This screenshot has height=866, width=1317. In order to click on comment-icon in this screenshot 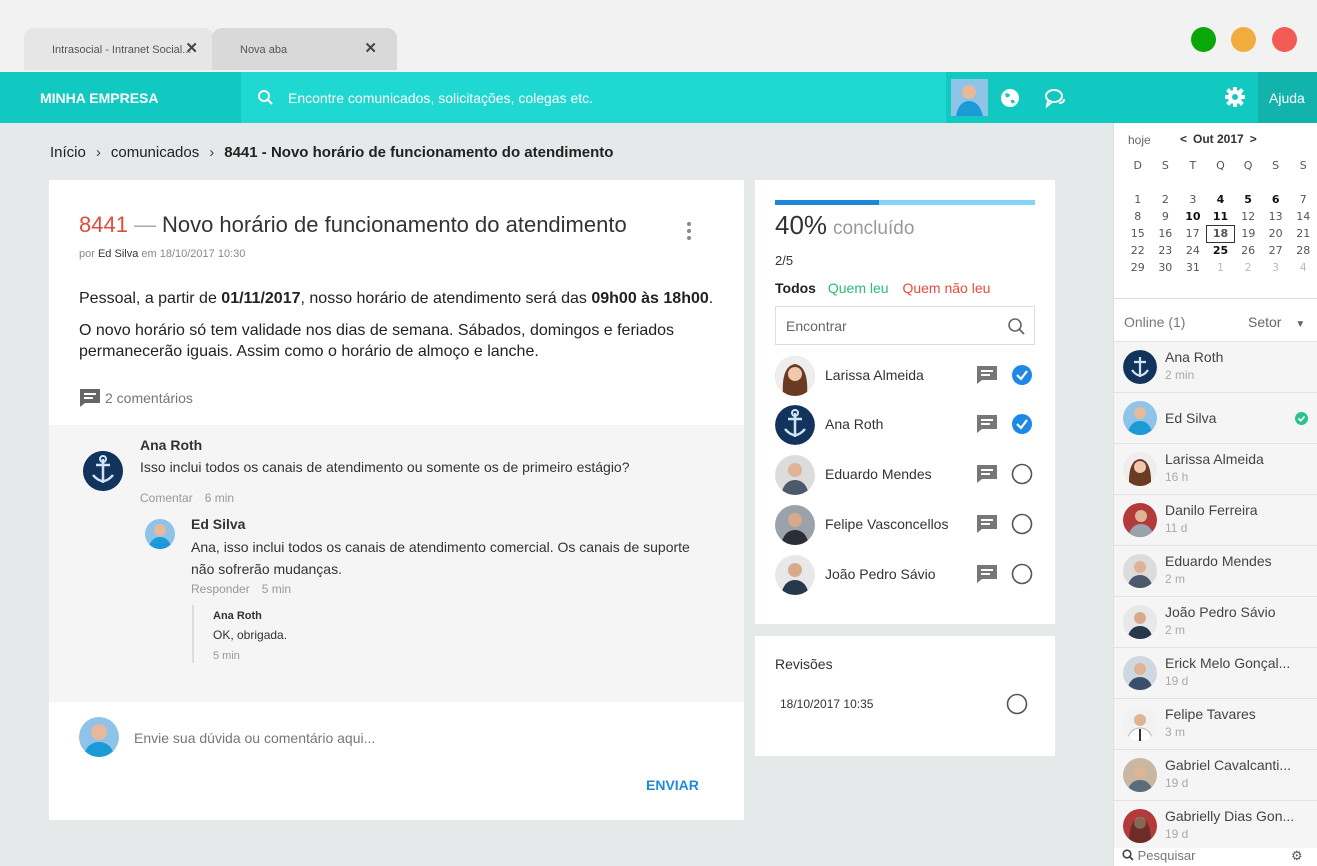, I will do `click(90, 398)`.